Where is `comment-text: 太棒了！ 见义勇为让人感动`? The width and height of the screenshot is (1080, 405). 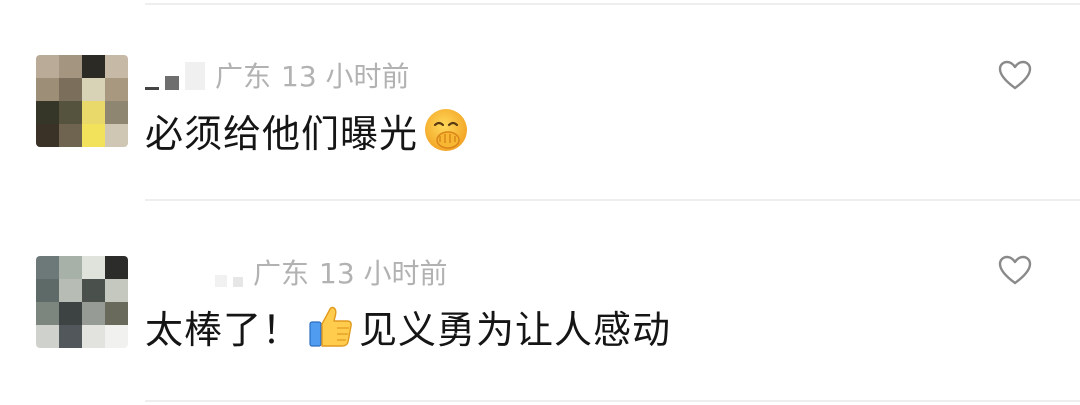
comment-text: 太棒了！ 见义勇为让人感动 is located at coordinates (408, 326).